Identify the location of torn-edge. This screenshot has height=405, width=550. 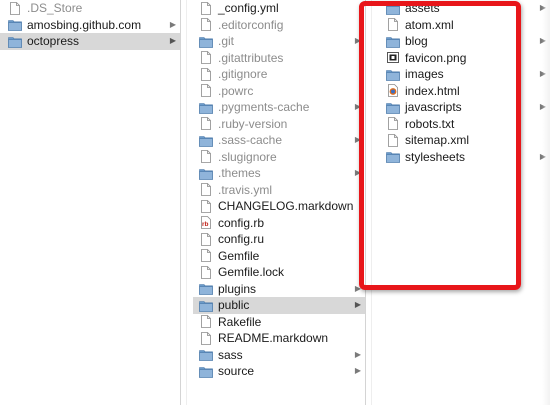
(546, 202).